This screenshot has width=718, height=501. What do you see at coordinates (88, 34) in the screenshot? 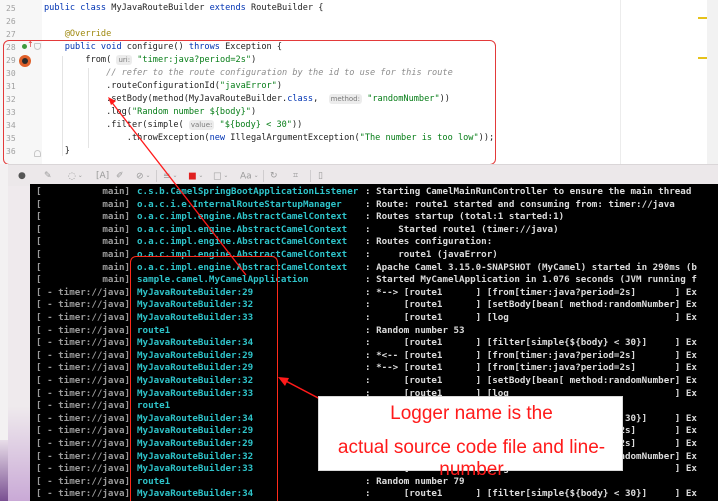
I see `code-token: @Override` at bounding box center [88, 34].